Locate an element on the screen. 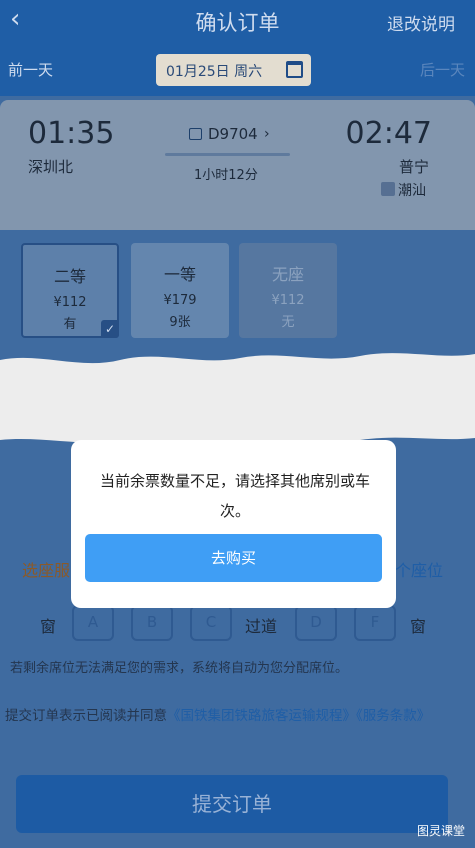  departure-station: 深圳北 is located at coordinates (51, 167).